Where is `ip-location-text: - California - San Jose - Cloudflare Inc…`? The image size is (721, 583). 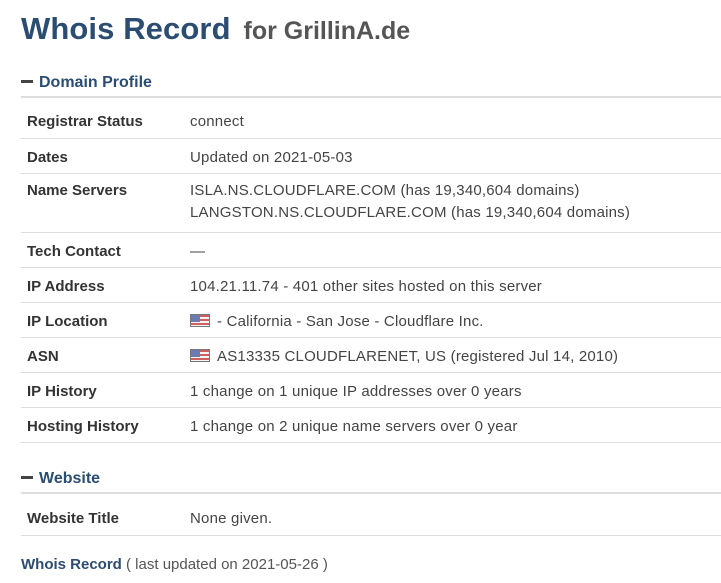 ip-location-text: - California - San Jose - Cloudflare Inc… is located at coordinates (350, 321).